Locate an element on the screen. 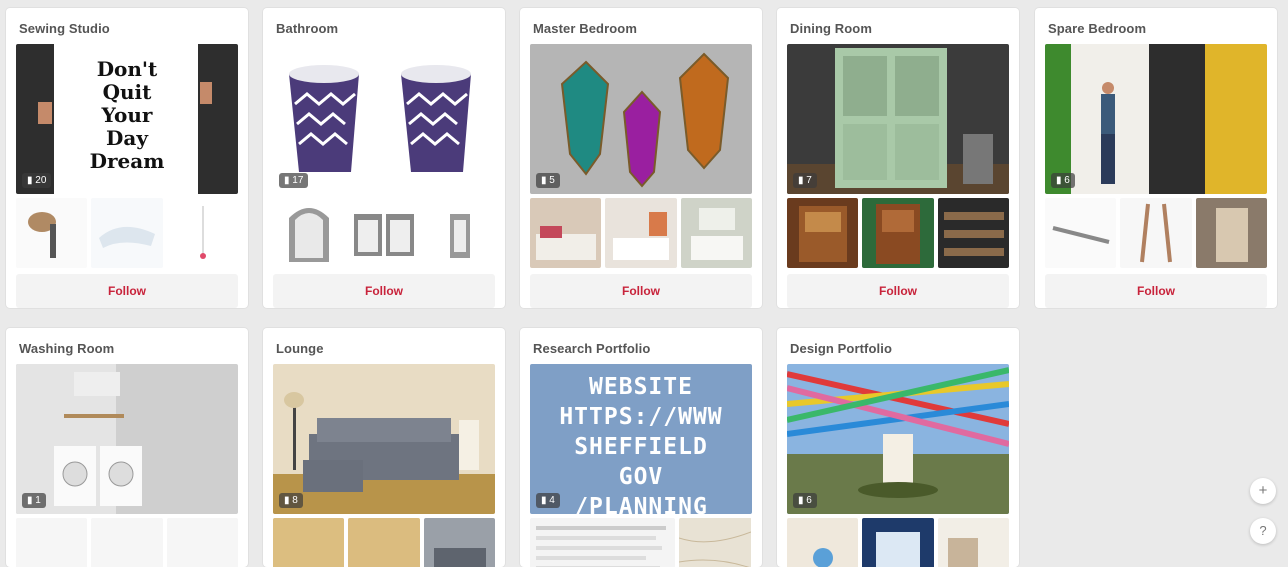  plus-icon: + is located at coordinates (1263, 490).